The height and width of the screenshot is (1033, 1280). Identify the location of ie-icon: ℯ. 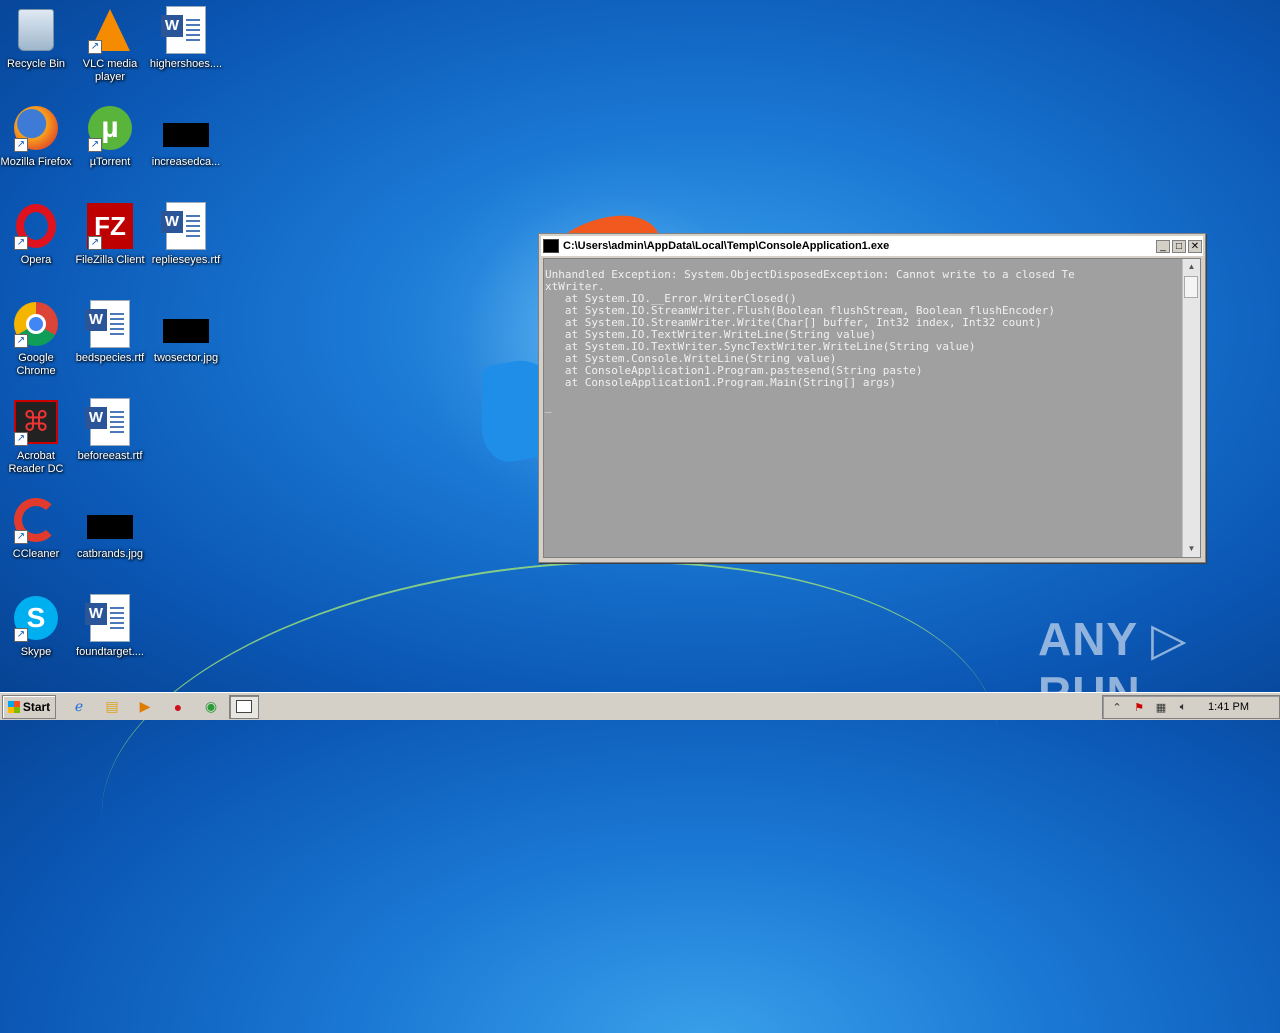
(79, 707).